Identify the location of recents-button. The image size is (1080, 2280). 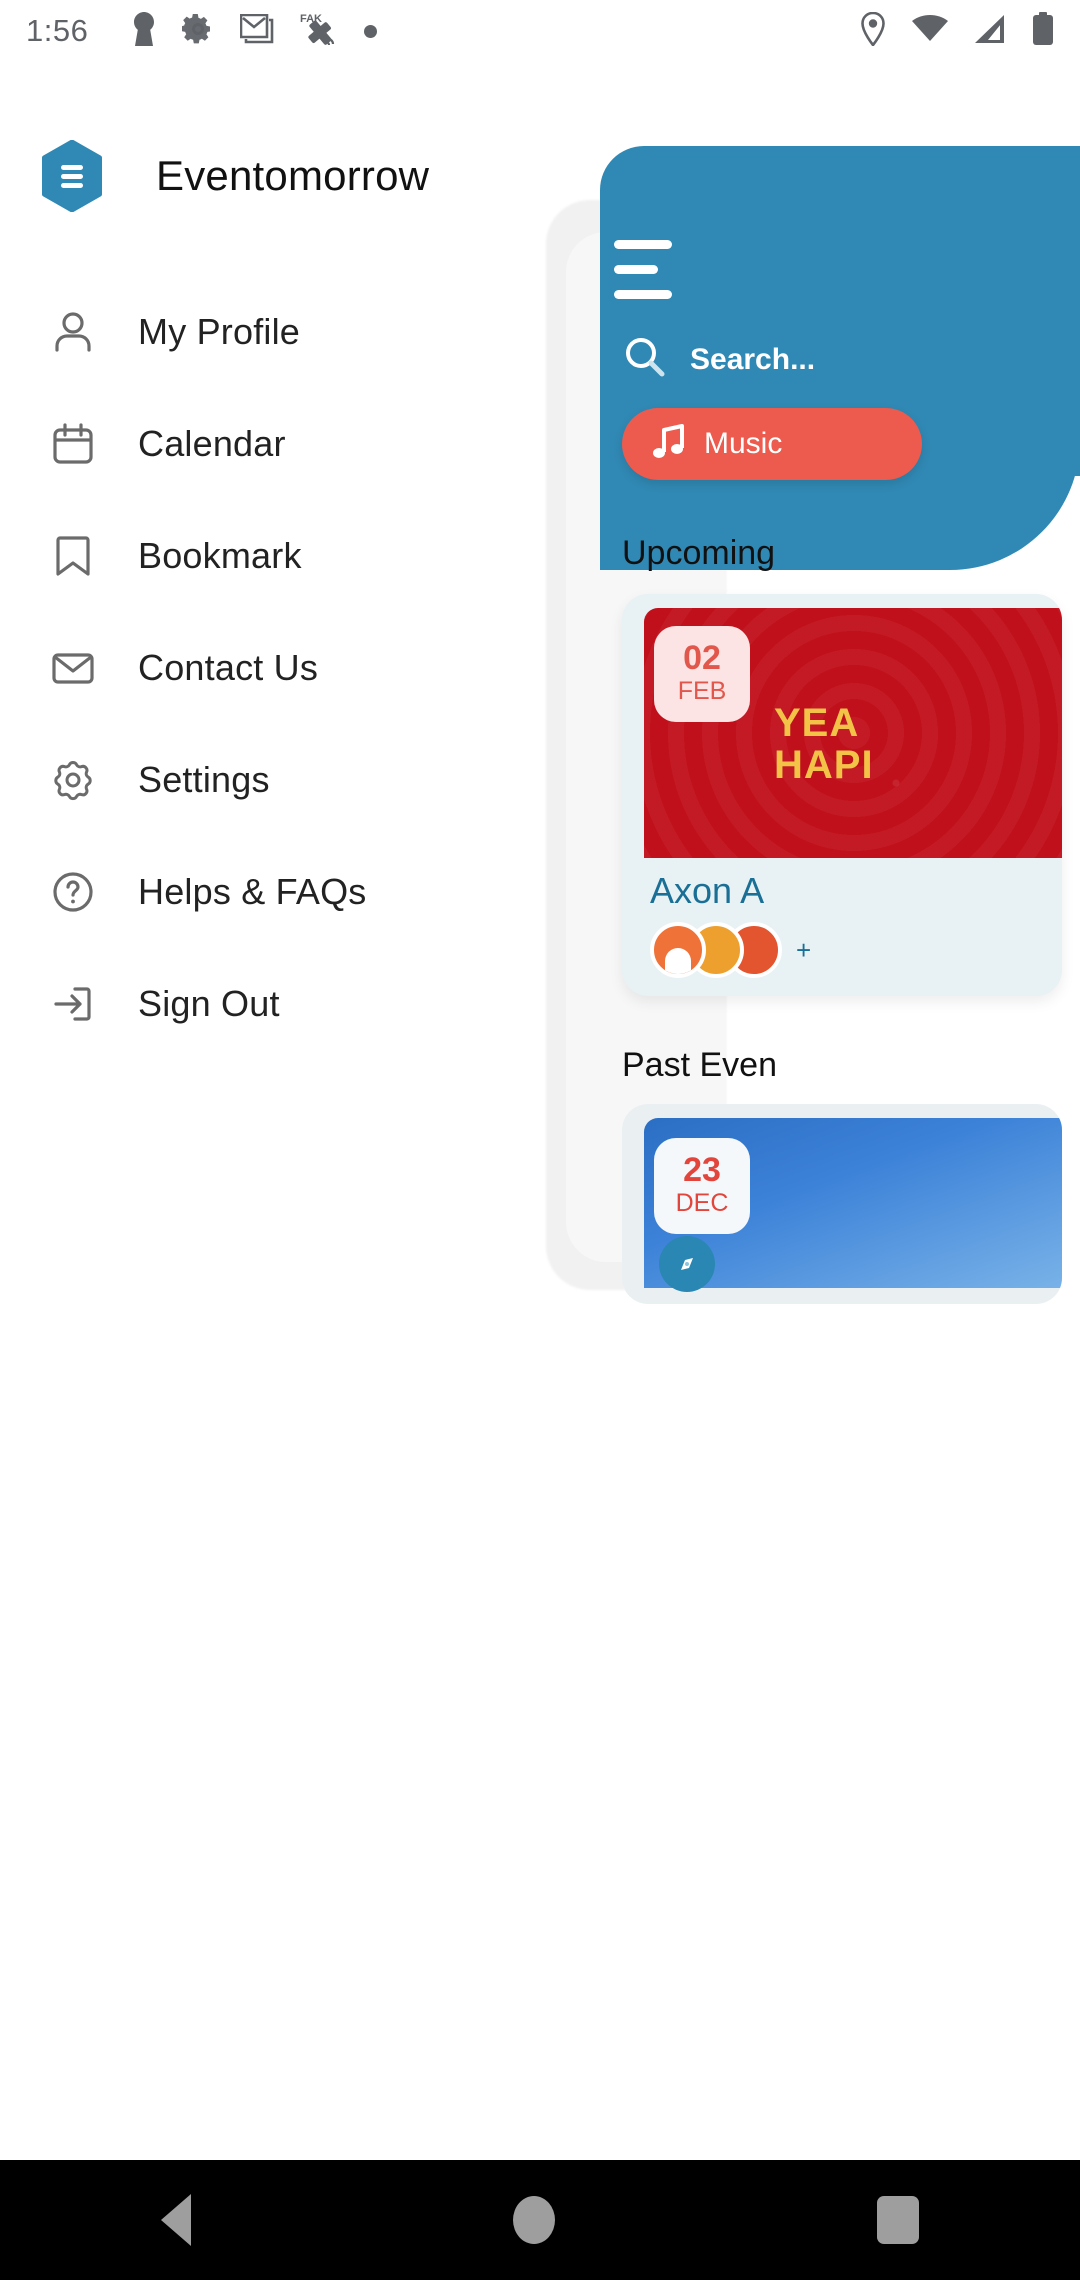
(898, 2220).